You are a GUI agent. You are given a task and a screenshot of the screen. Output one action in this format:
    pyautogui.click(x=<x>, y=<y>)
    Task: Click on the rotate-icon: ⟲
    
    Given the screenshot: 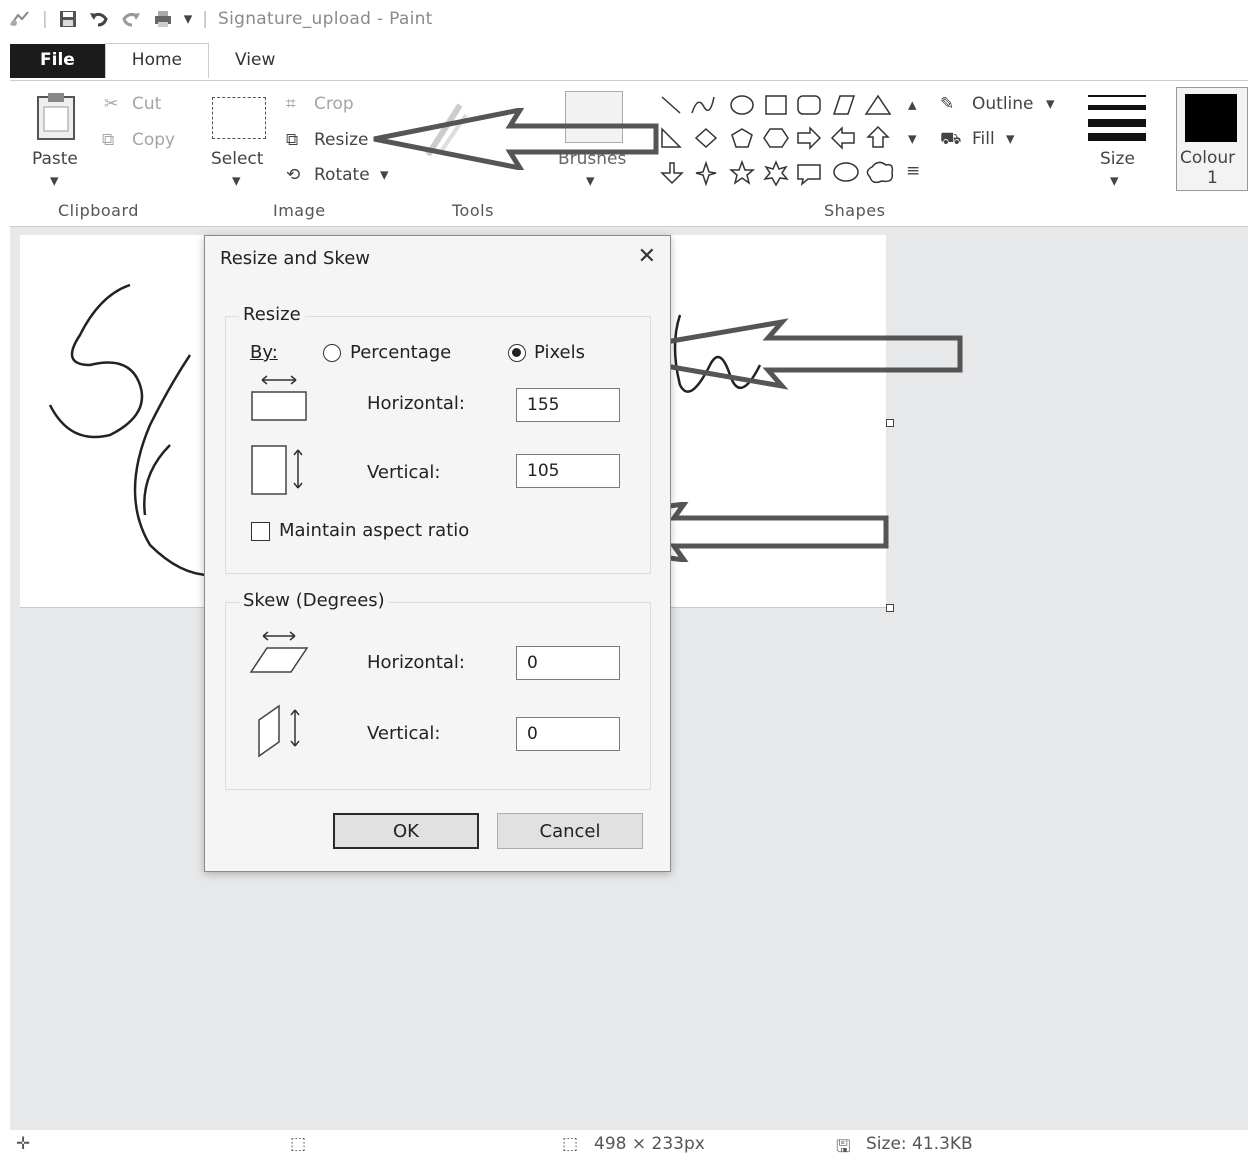 What is the action you would take?
    pyautogui.click(x=293, y=175)
    